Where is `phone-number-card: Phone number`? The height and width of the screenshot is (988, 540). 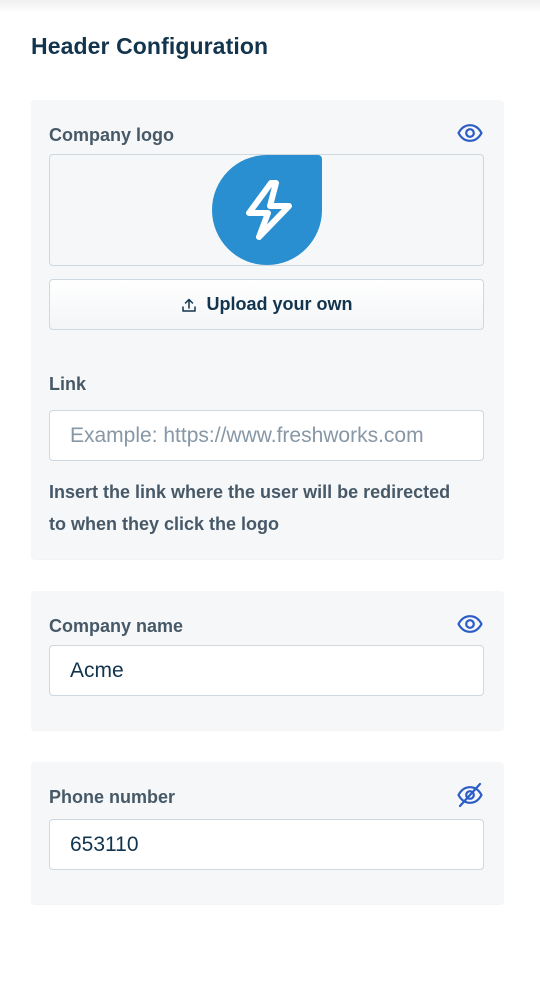 phone-number-card: Phone number is located at coordinates (267, 833).